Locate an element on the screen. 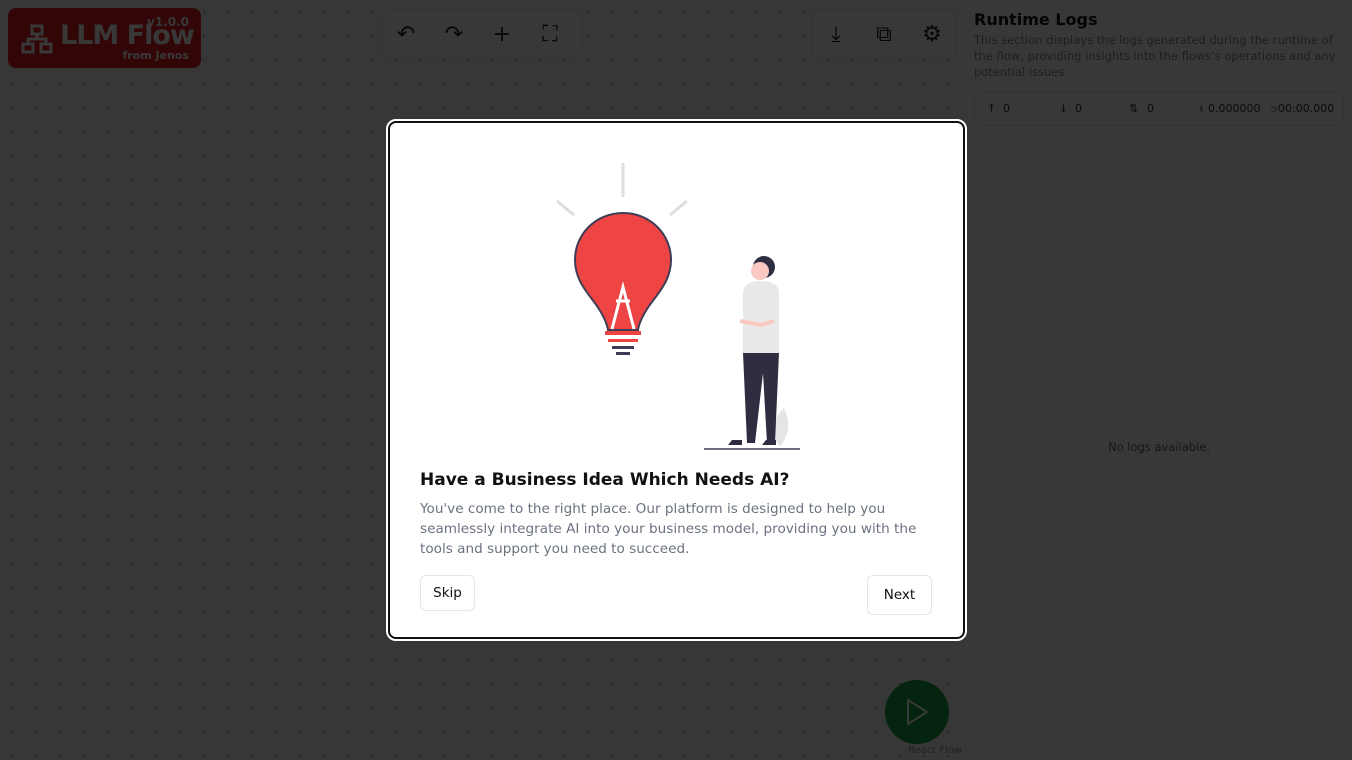 The height and width of the screenshot is (760, 1352). actions-toolbar: ⤓ ⧉ ⚙ is located at coordinates (884, 34).